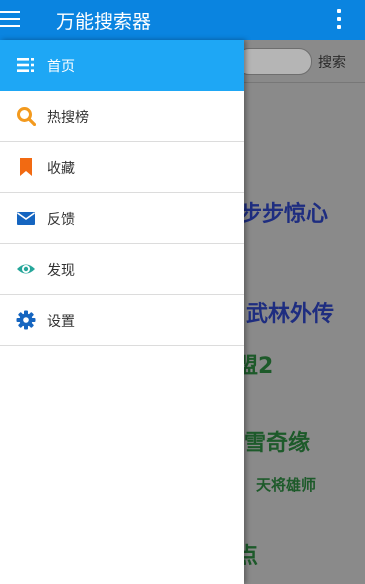  Describe the element at coordinates (277, 441) in the screenshot. I see `result-item: 雪奇缘` at that location.